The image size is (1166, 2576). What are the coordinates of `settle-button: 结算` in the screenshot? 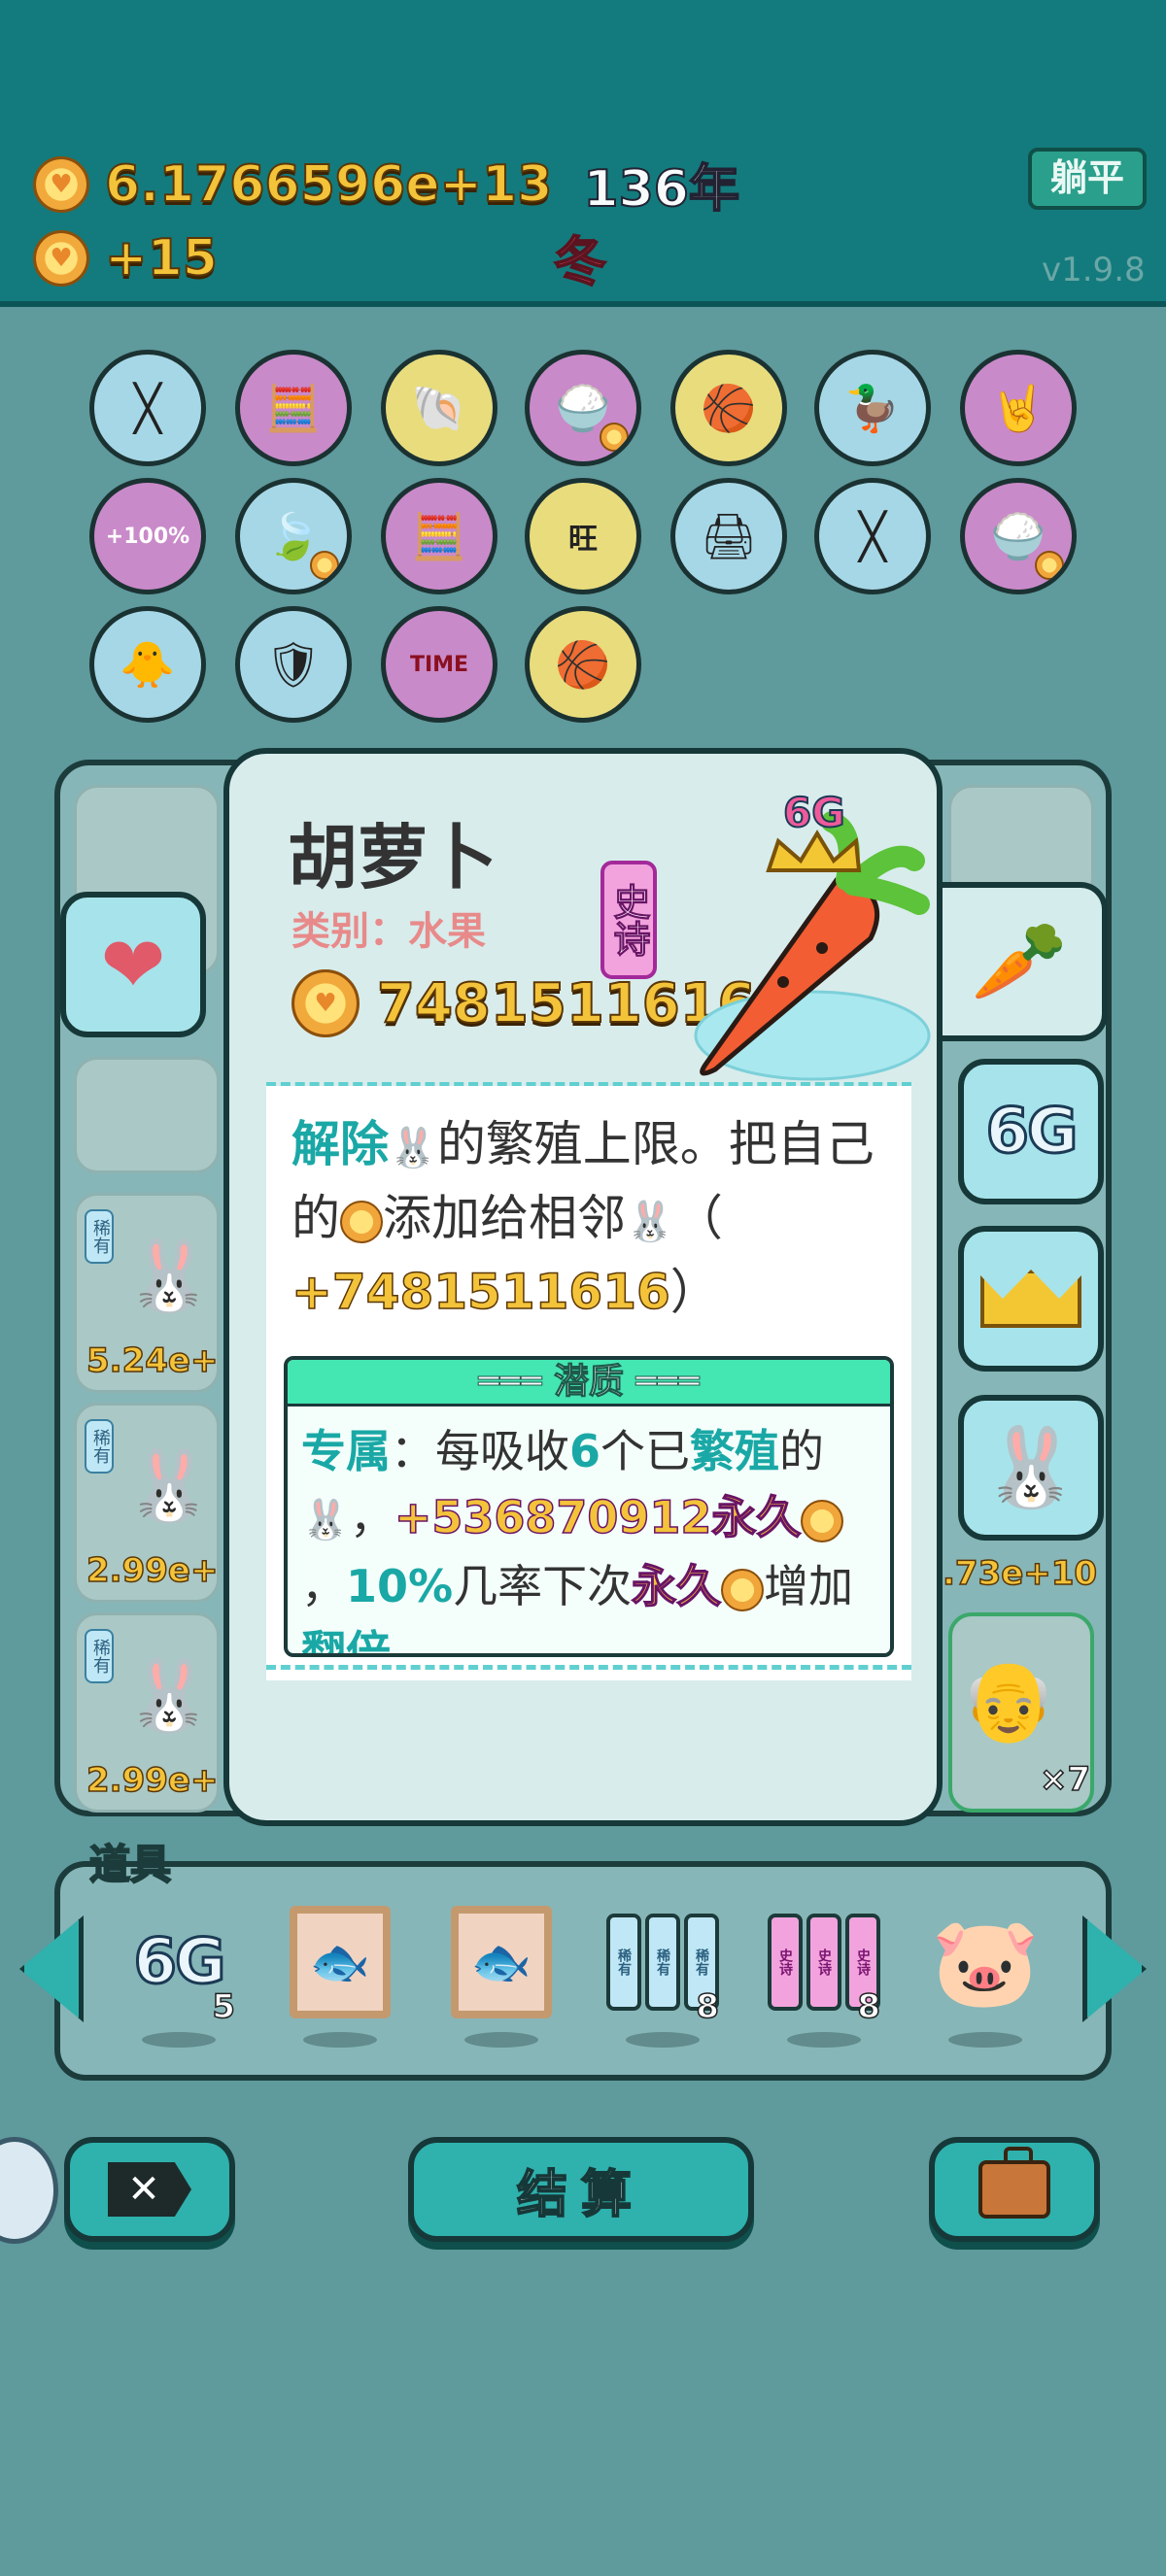 It's located at (581, 2189).